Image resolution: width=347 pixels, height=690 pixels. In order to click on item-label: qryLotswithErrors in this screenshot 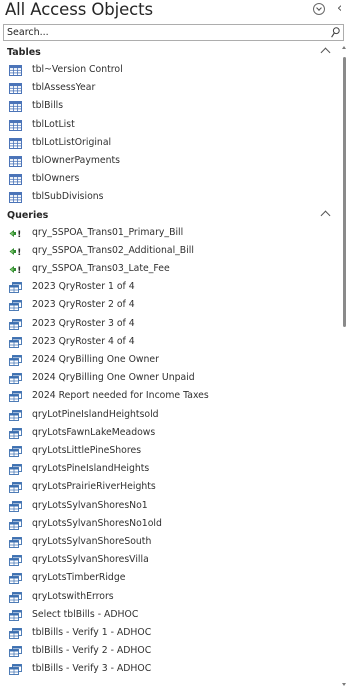, I will do `click(73, 596)`.